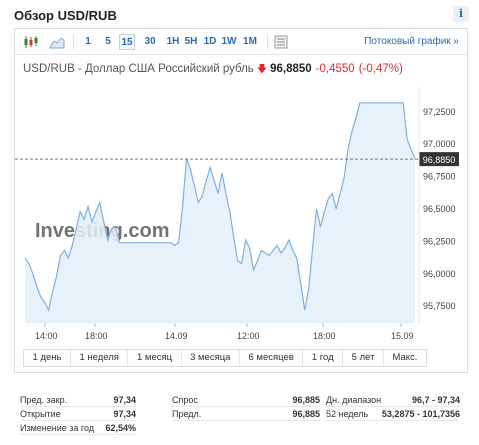 The height and width of the screenshot is (445, 479). I want to click on interval-button-1: 1, so click(88, 42).